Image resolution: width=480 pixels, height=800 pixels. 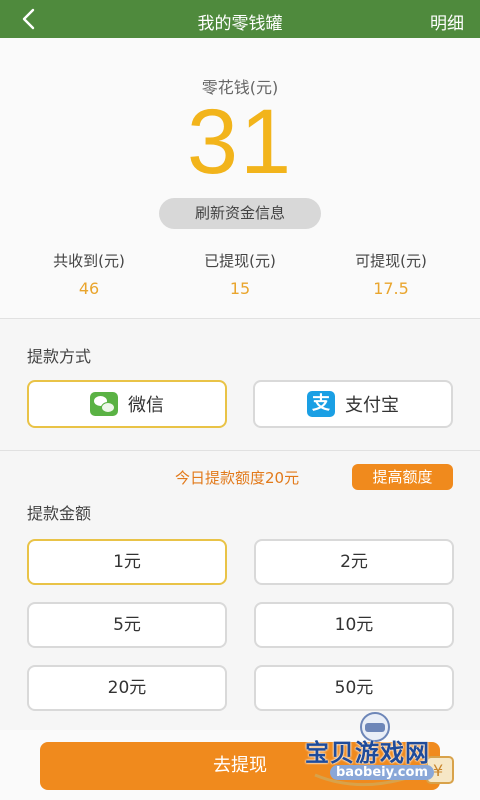 What do you see at coordinates (321, 404) in the screenshot?
I see `alipay-icon: 支` at bounding box center [321, 404].